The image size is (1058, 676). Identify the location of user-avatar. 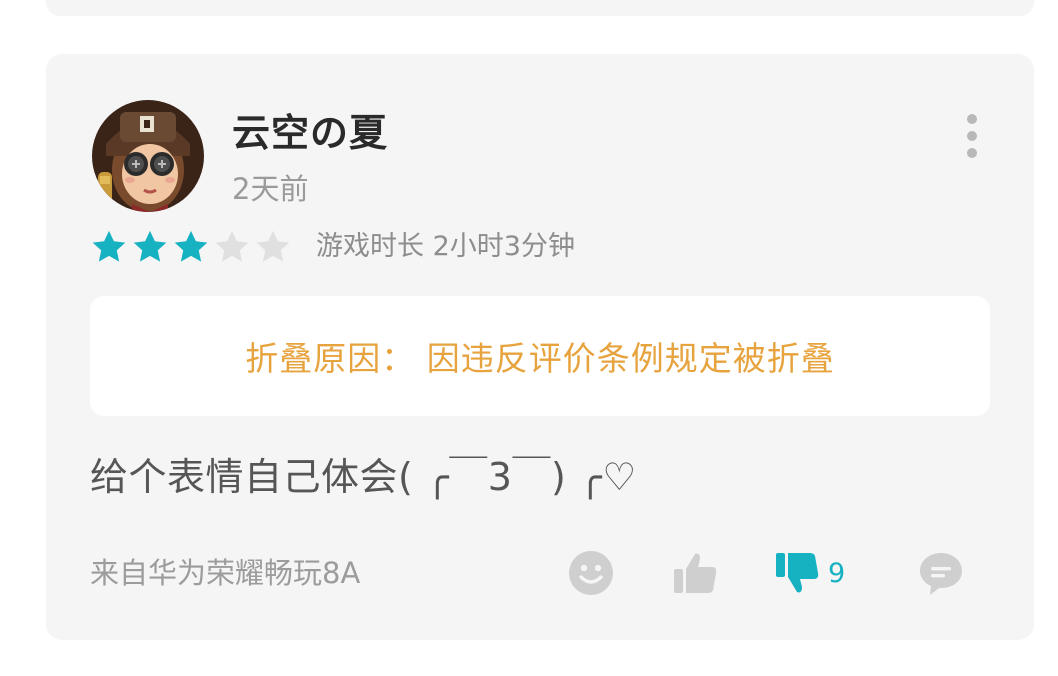
(148, 156).